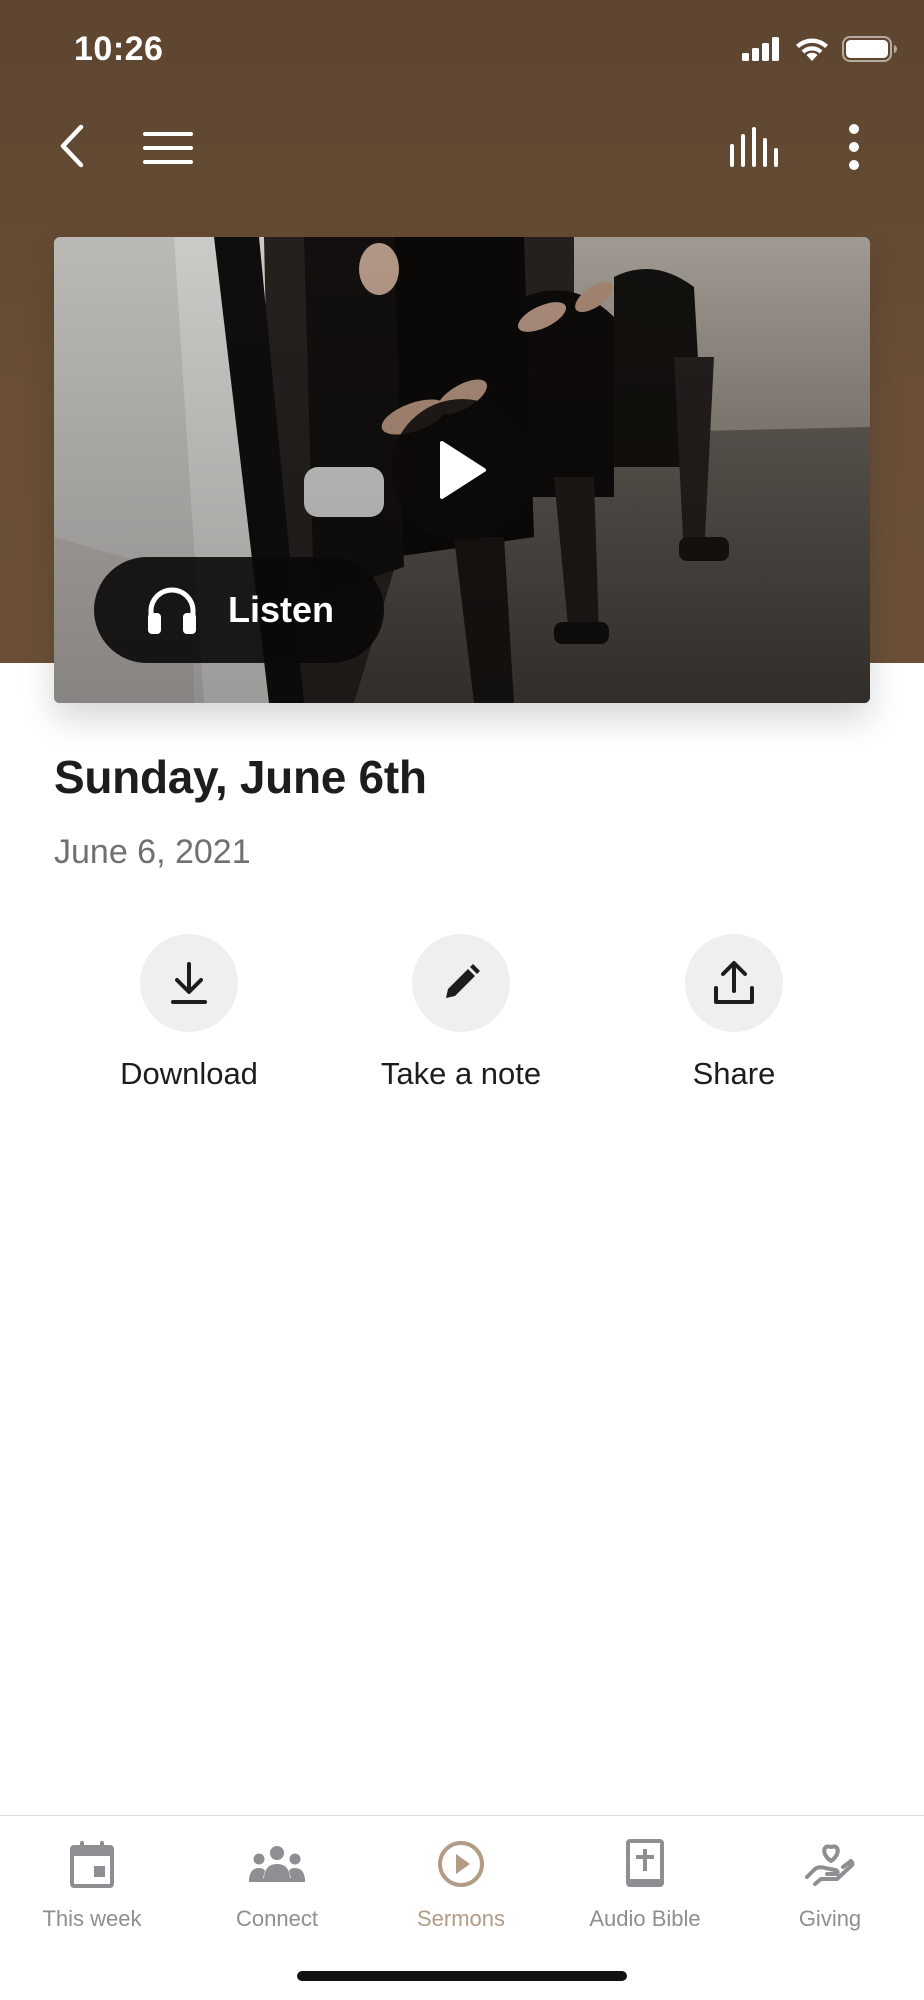  I want to click on download-circle, so click(189, 983).